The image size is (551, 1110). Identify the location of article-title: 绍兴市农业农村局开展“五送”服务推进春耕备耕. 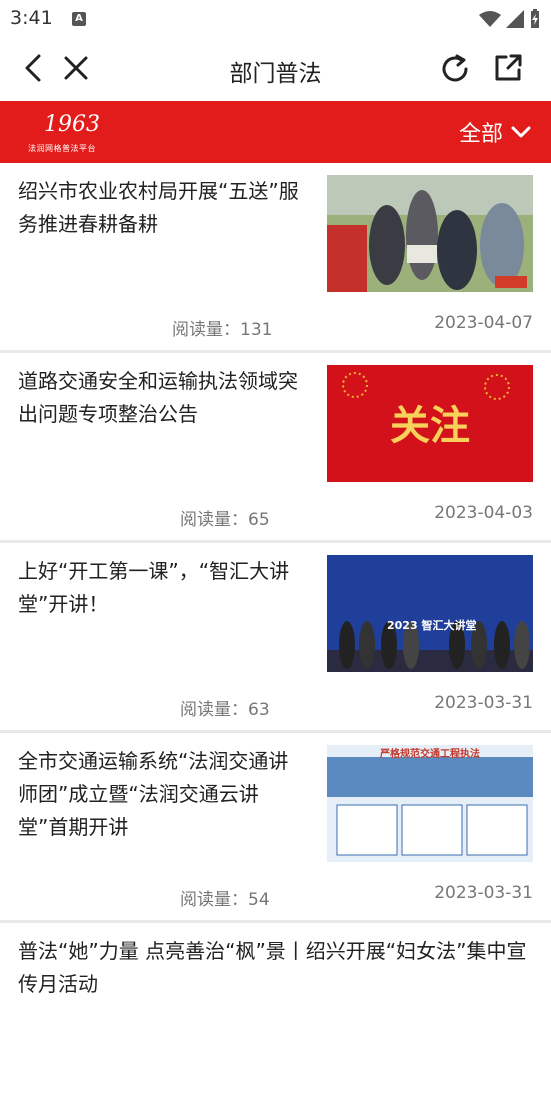
(158, 207).